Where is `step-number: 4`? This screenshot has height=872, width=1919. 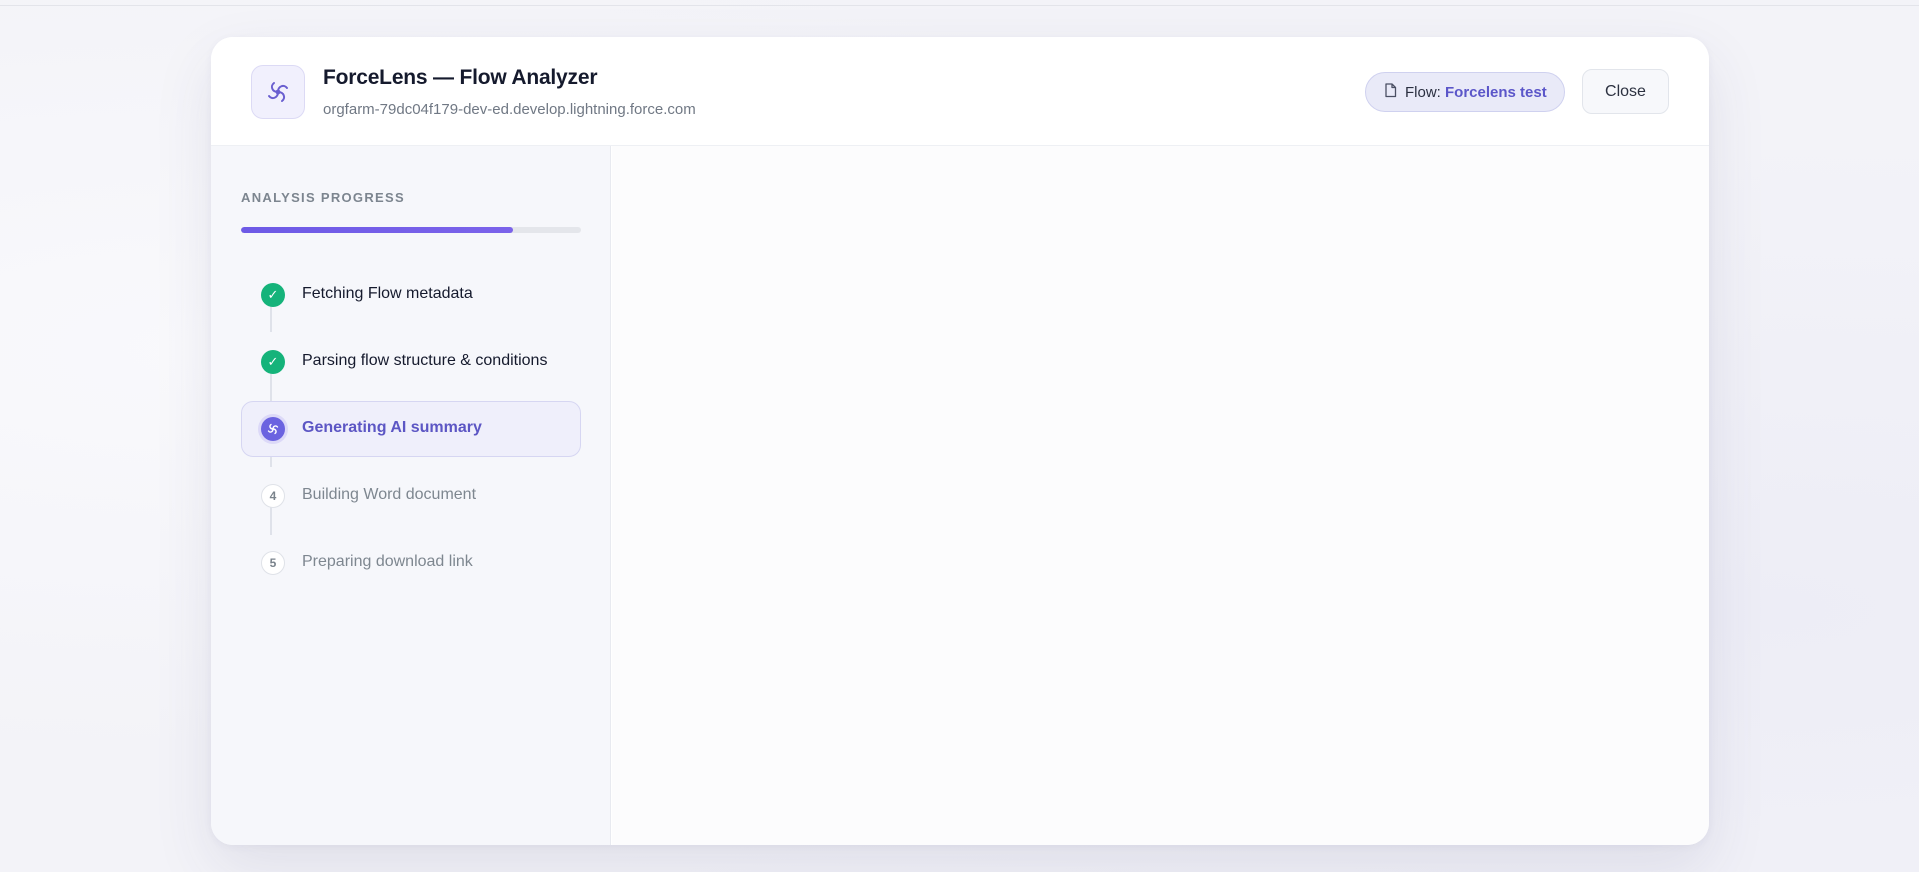
step-number: 4 is located at coordinates (273, 496).